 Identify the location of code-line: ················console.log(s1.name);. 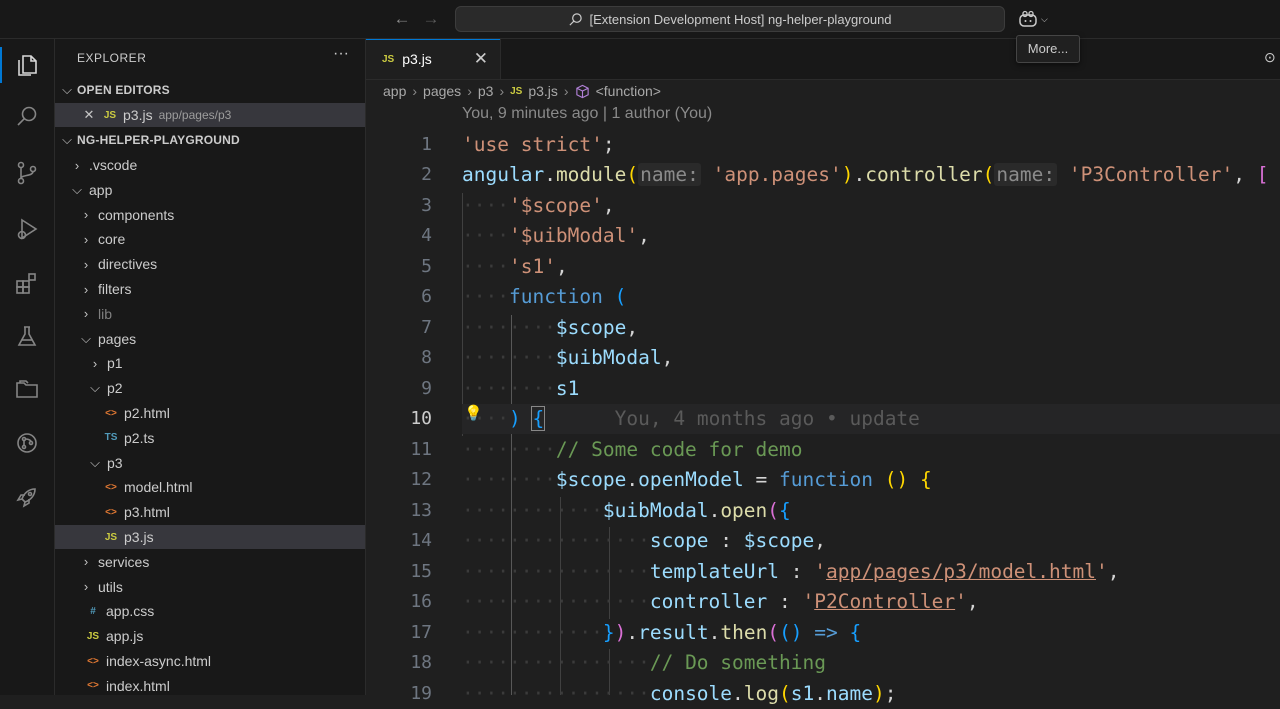
(679, 693).